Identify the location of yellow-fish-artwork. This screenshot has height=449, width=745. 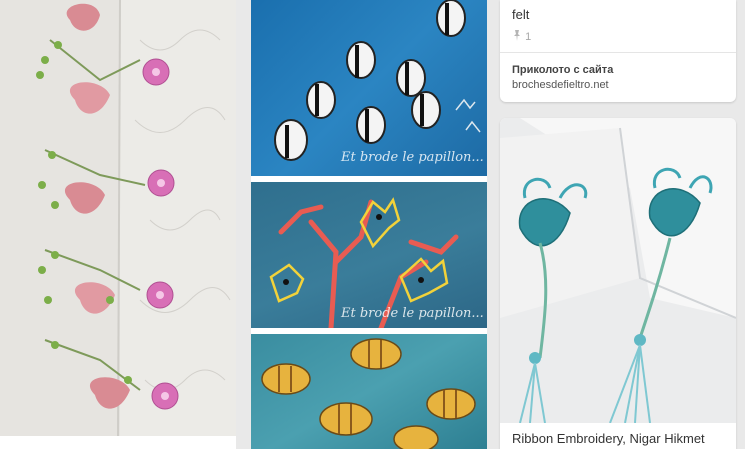
(368, 393).